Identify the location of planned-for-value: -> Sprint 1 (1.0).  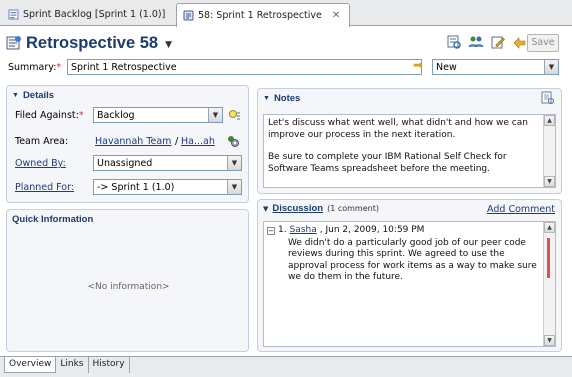
(136, 187).